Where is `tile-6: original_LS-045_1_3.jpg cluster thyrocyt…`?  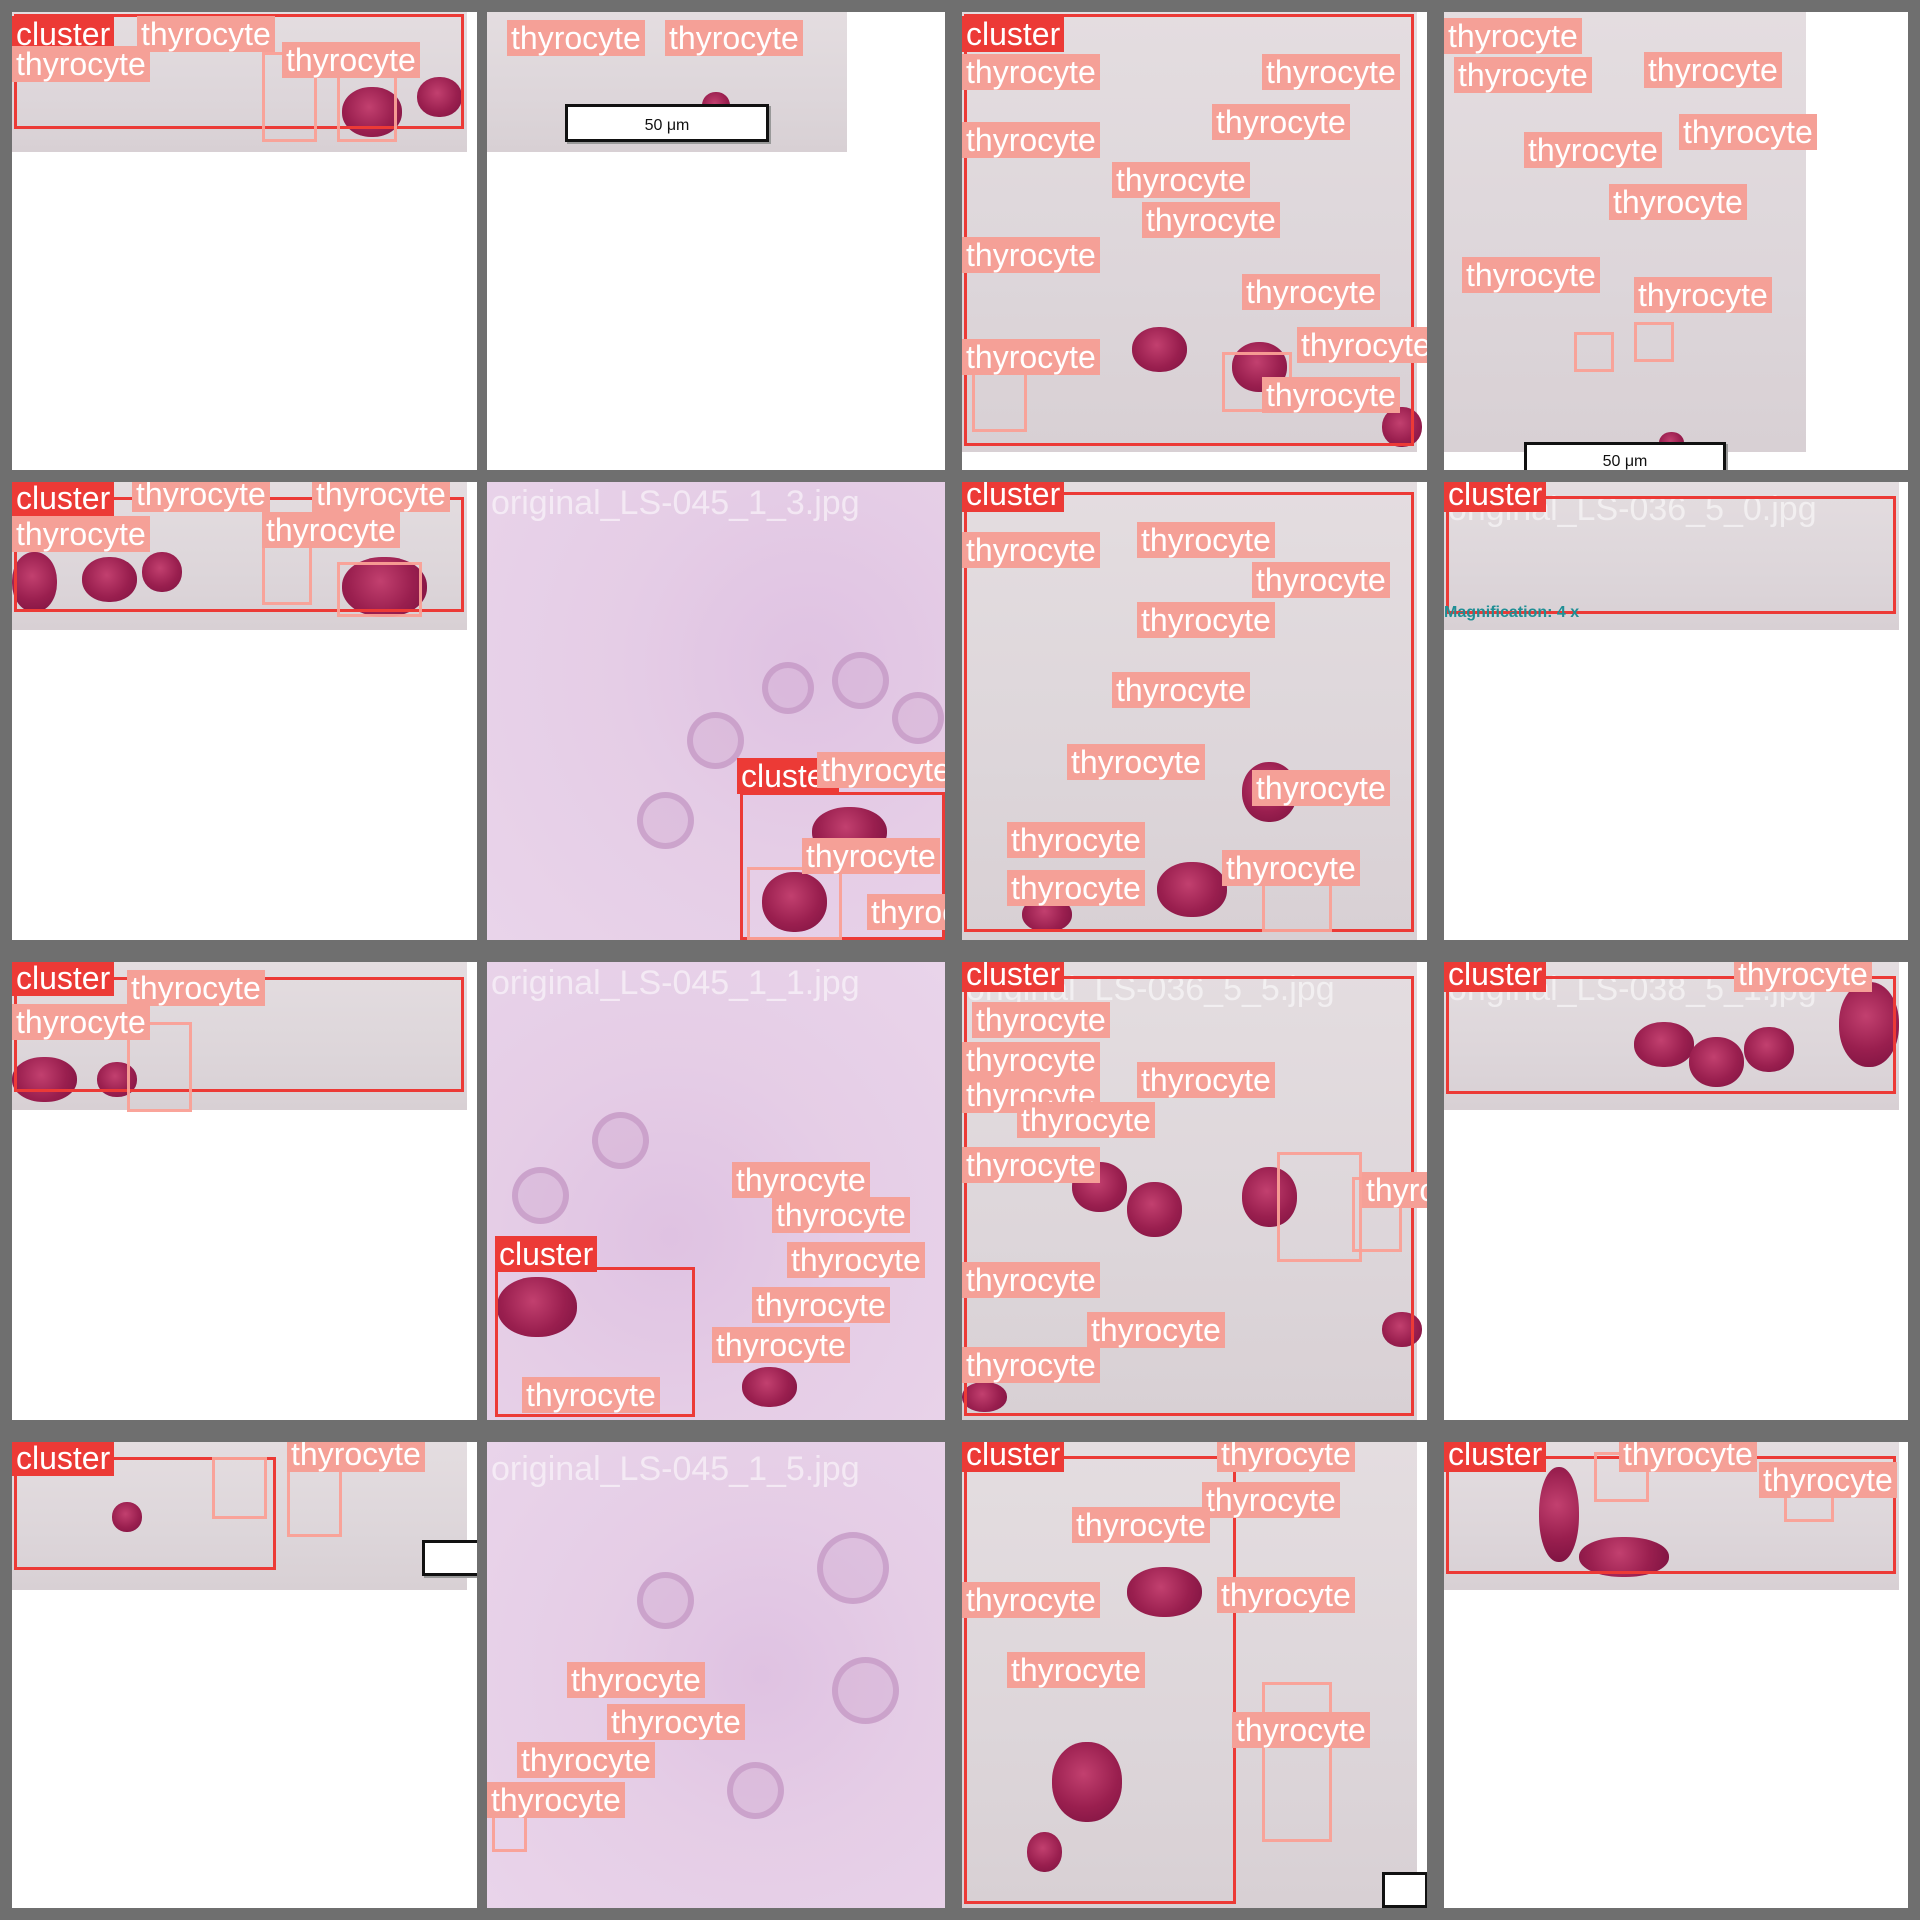 tile-6: original_LS-045_1_3.jpg cluster thyrocyt… is located at coordinates (716, 711).